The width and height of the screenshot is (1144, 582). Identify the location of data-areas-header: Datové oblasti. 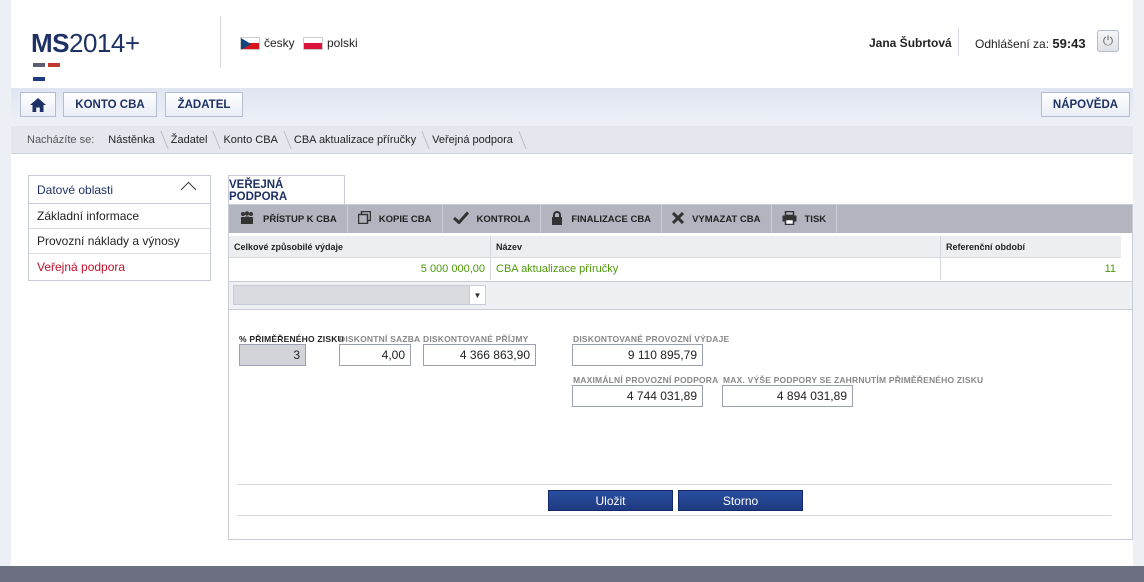
(119, 190).